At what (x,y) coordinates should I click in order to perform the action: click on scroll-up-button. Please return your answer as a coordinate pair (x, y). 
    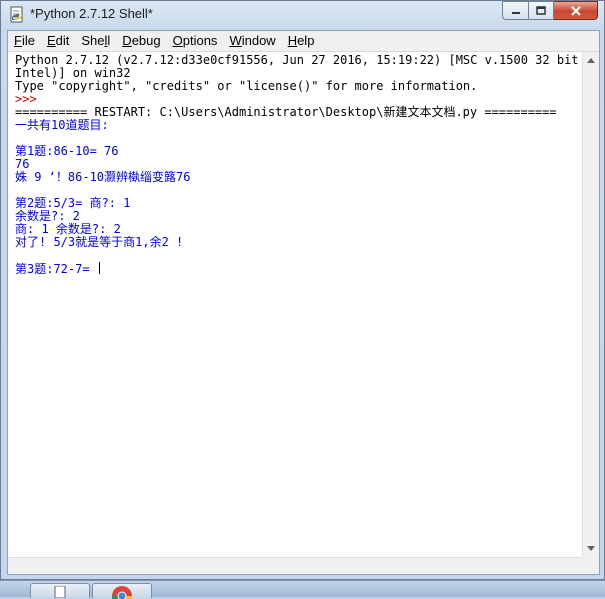
    Looking at the image, I should click on (591, 60).